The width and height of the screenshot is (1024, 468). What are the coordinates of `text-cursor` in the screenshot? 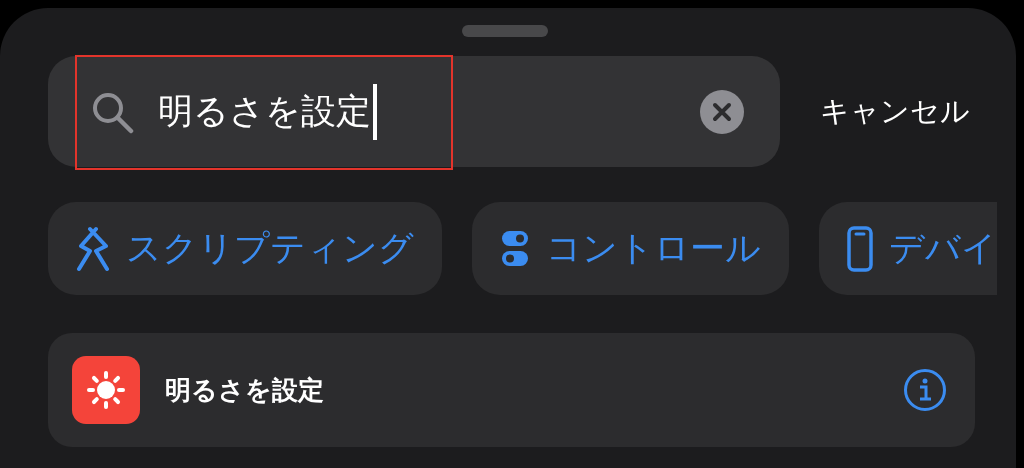 It's located at (375, 111).